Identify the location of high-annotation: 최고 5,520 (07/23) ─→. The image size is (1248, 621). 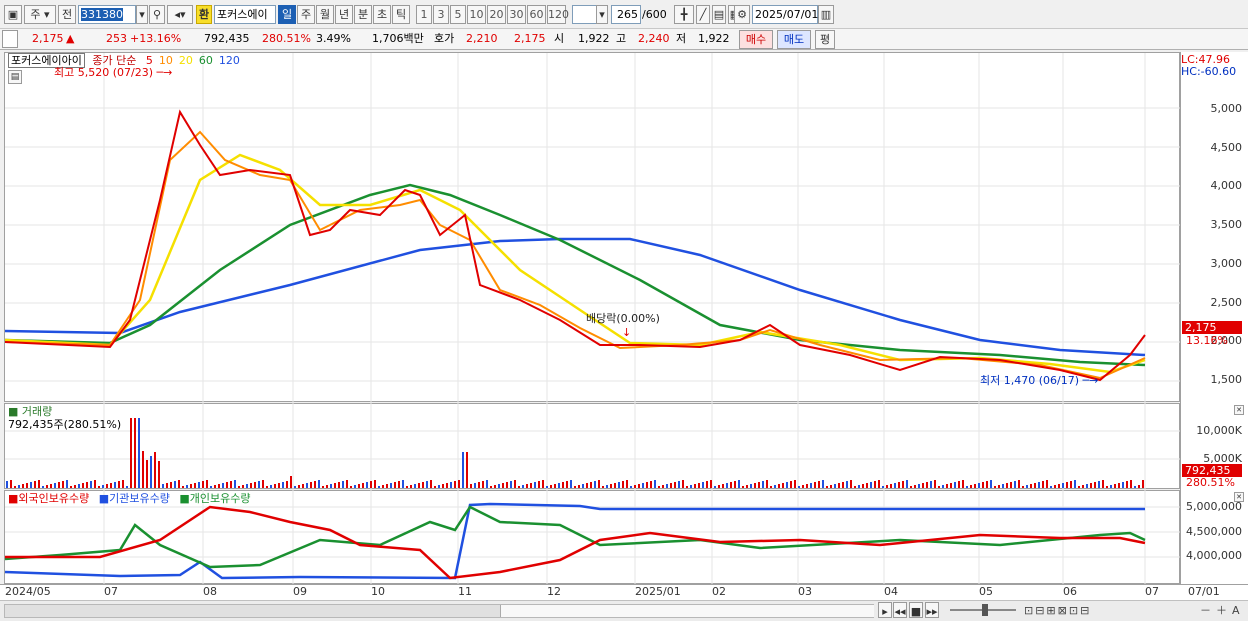
(113, 72).